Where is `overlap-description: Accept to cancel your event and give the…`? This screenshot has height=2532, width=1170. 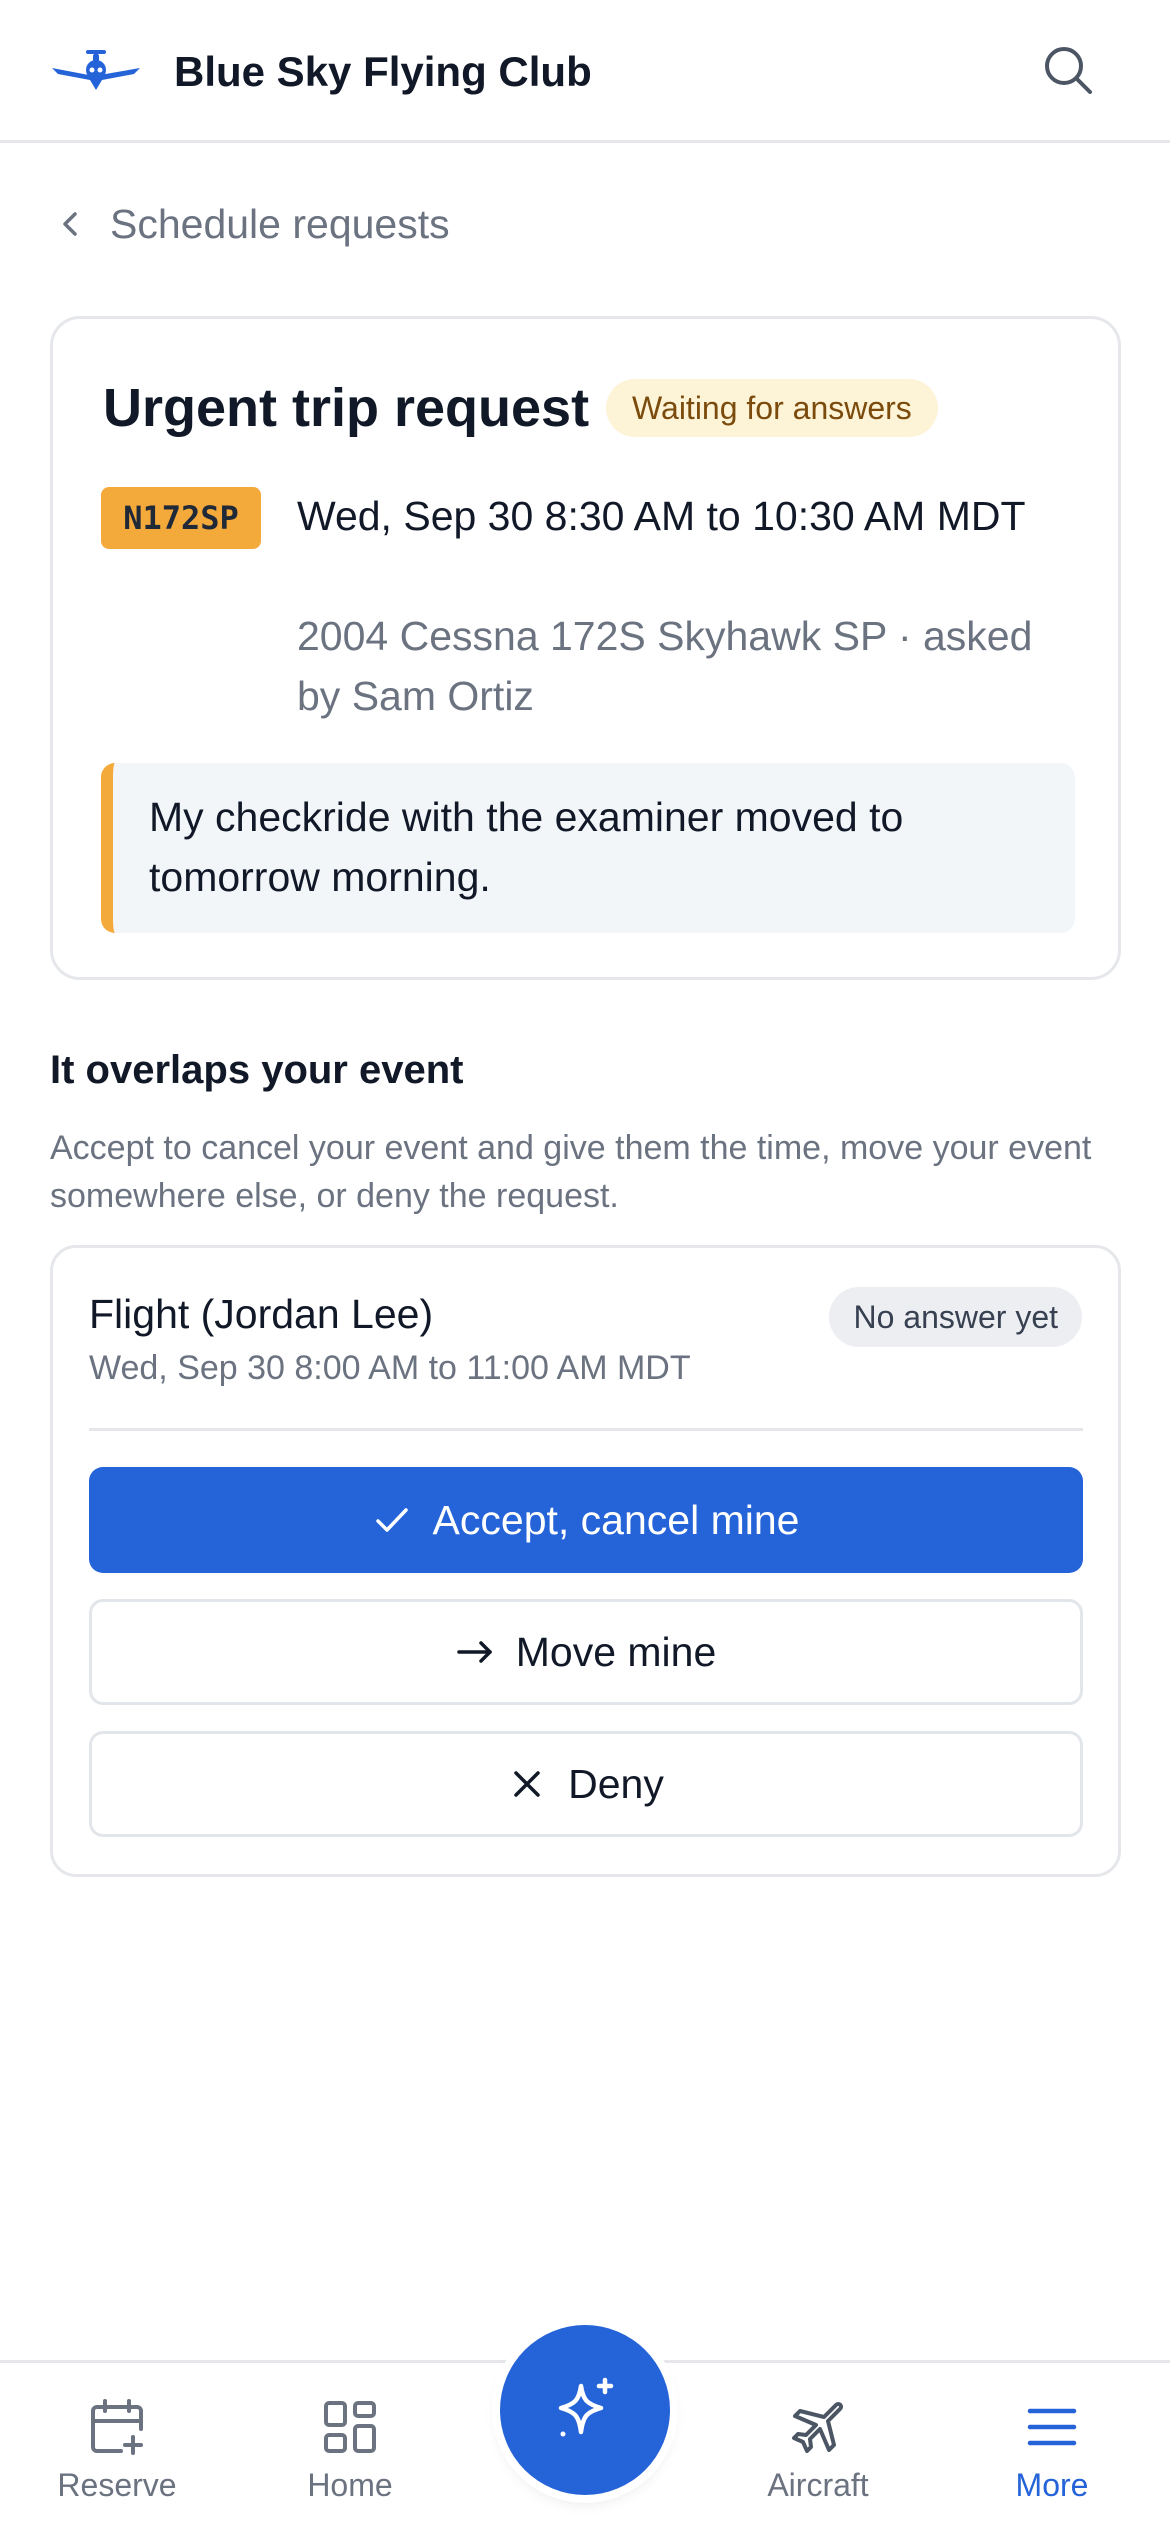 overlap-description: Accept to cancel your event and give the… is located at coordinates (571, 1172).